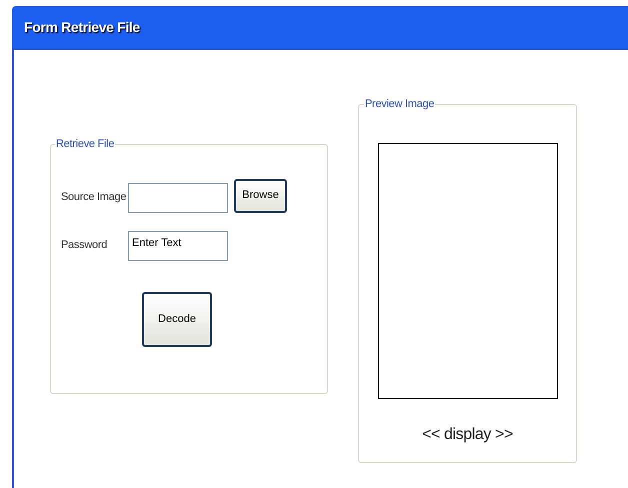 Image resolution: width=628 pixels, height=488 pixels. What do you see at coordinates (178, 245) in the screenshot?
I see `input-field: Enter Text` at bounding box center [178, 245].